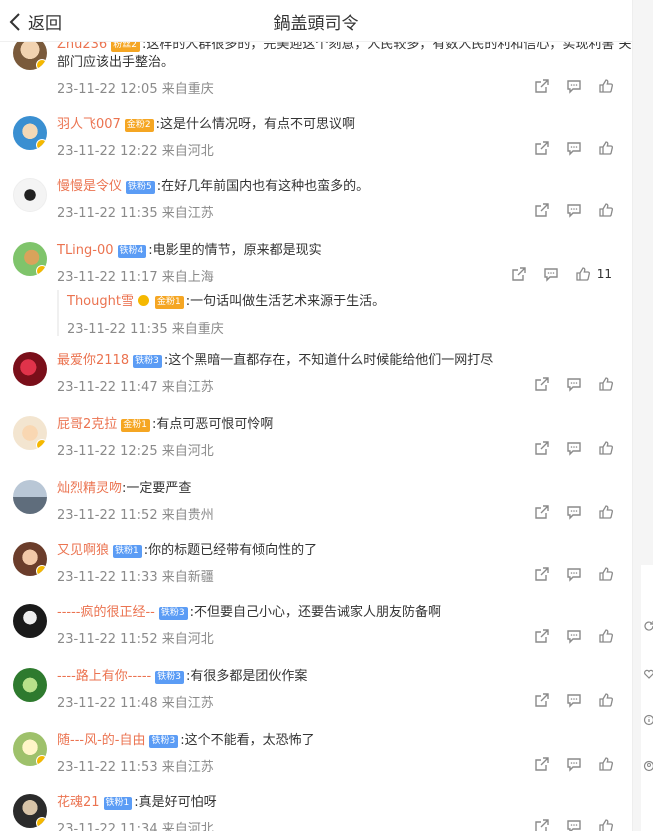 Image resolution: width=653 pixels, height=831 pixels. What do you see at coordinates (135, 89) in the screenshot?
I see `comment-meta: 23-11-22 12:05 来自重庆` at bounding box center [135, 89].